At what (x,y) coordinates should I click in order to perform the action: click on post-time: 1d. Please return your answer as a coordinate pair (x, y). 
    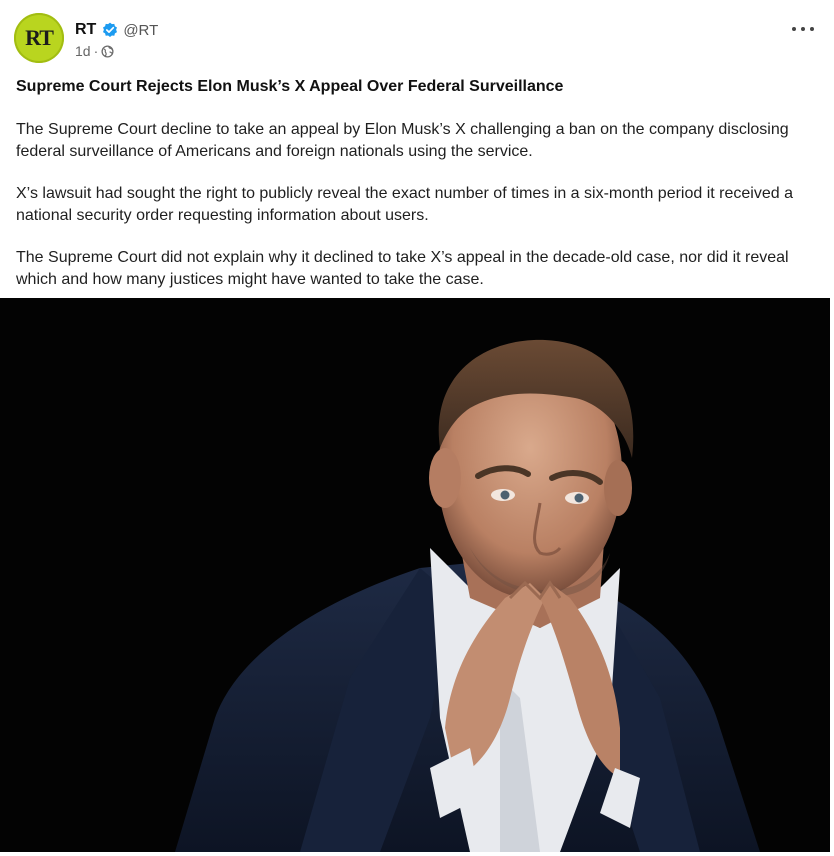
    Looking at the image, I should click on (83, 51).